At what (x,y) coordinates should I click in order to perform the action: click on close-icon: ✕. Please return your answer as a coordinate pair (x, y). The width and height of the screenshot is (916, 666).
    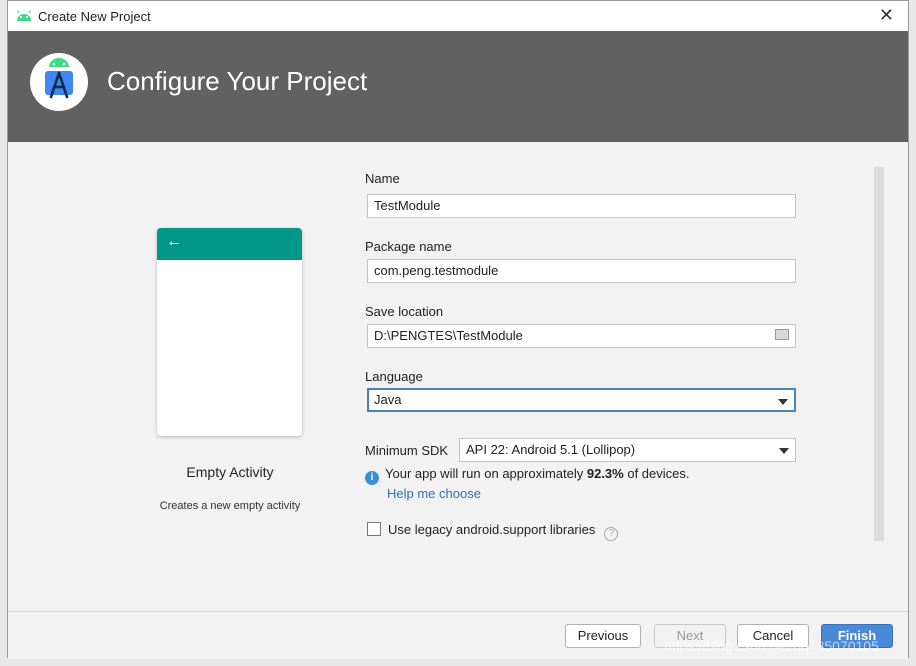
    Looking at the image, I should click on (886, 15).